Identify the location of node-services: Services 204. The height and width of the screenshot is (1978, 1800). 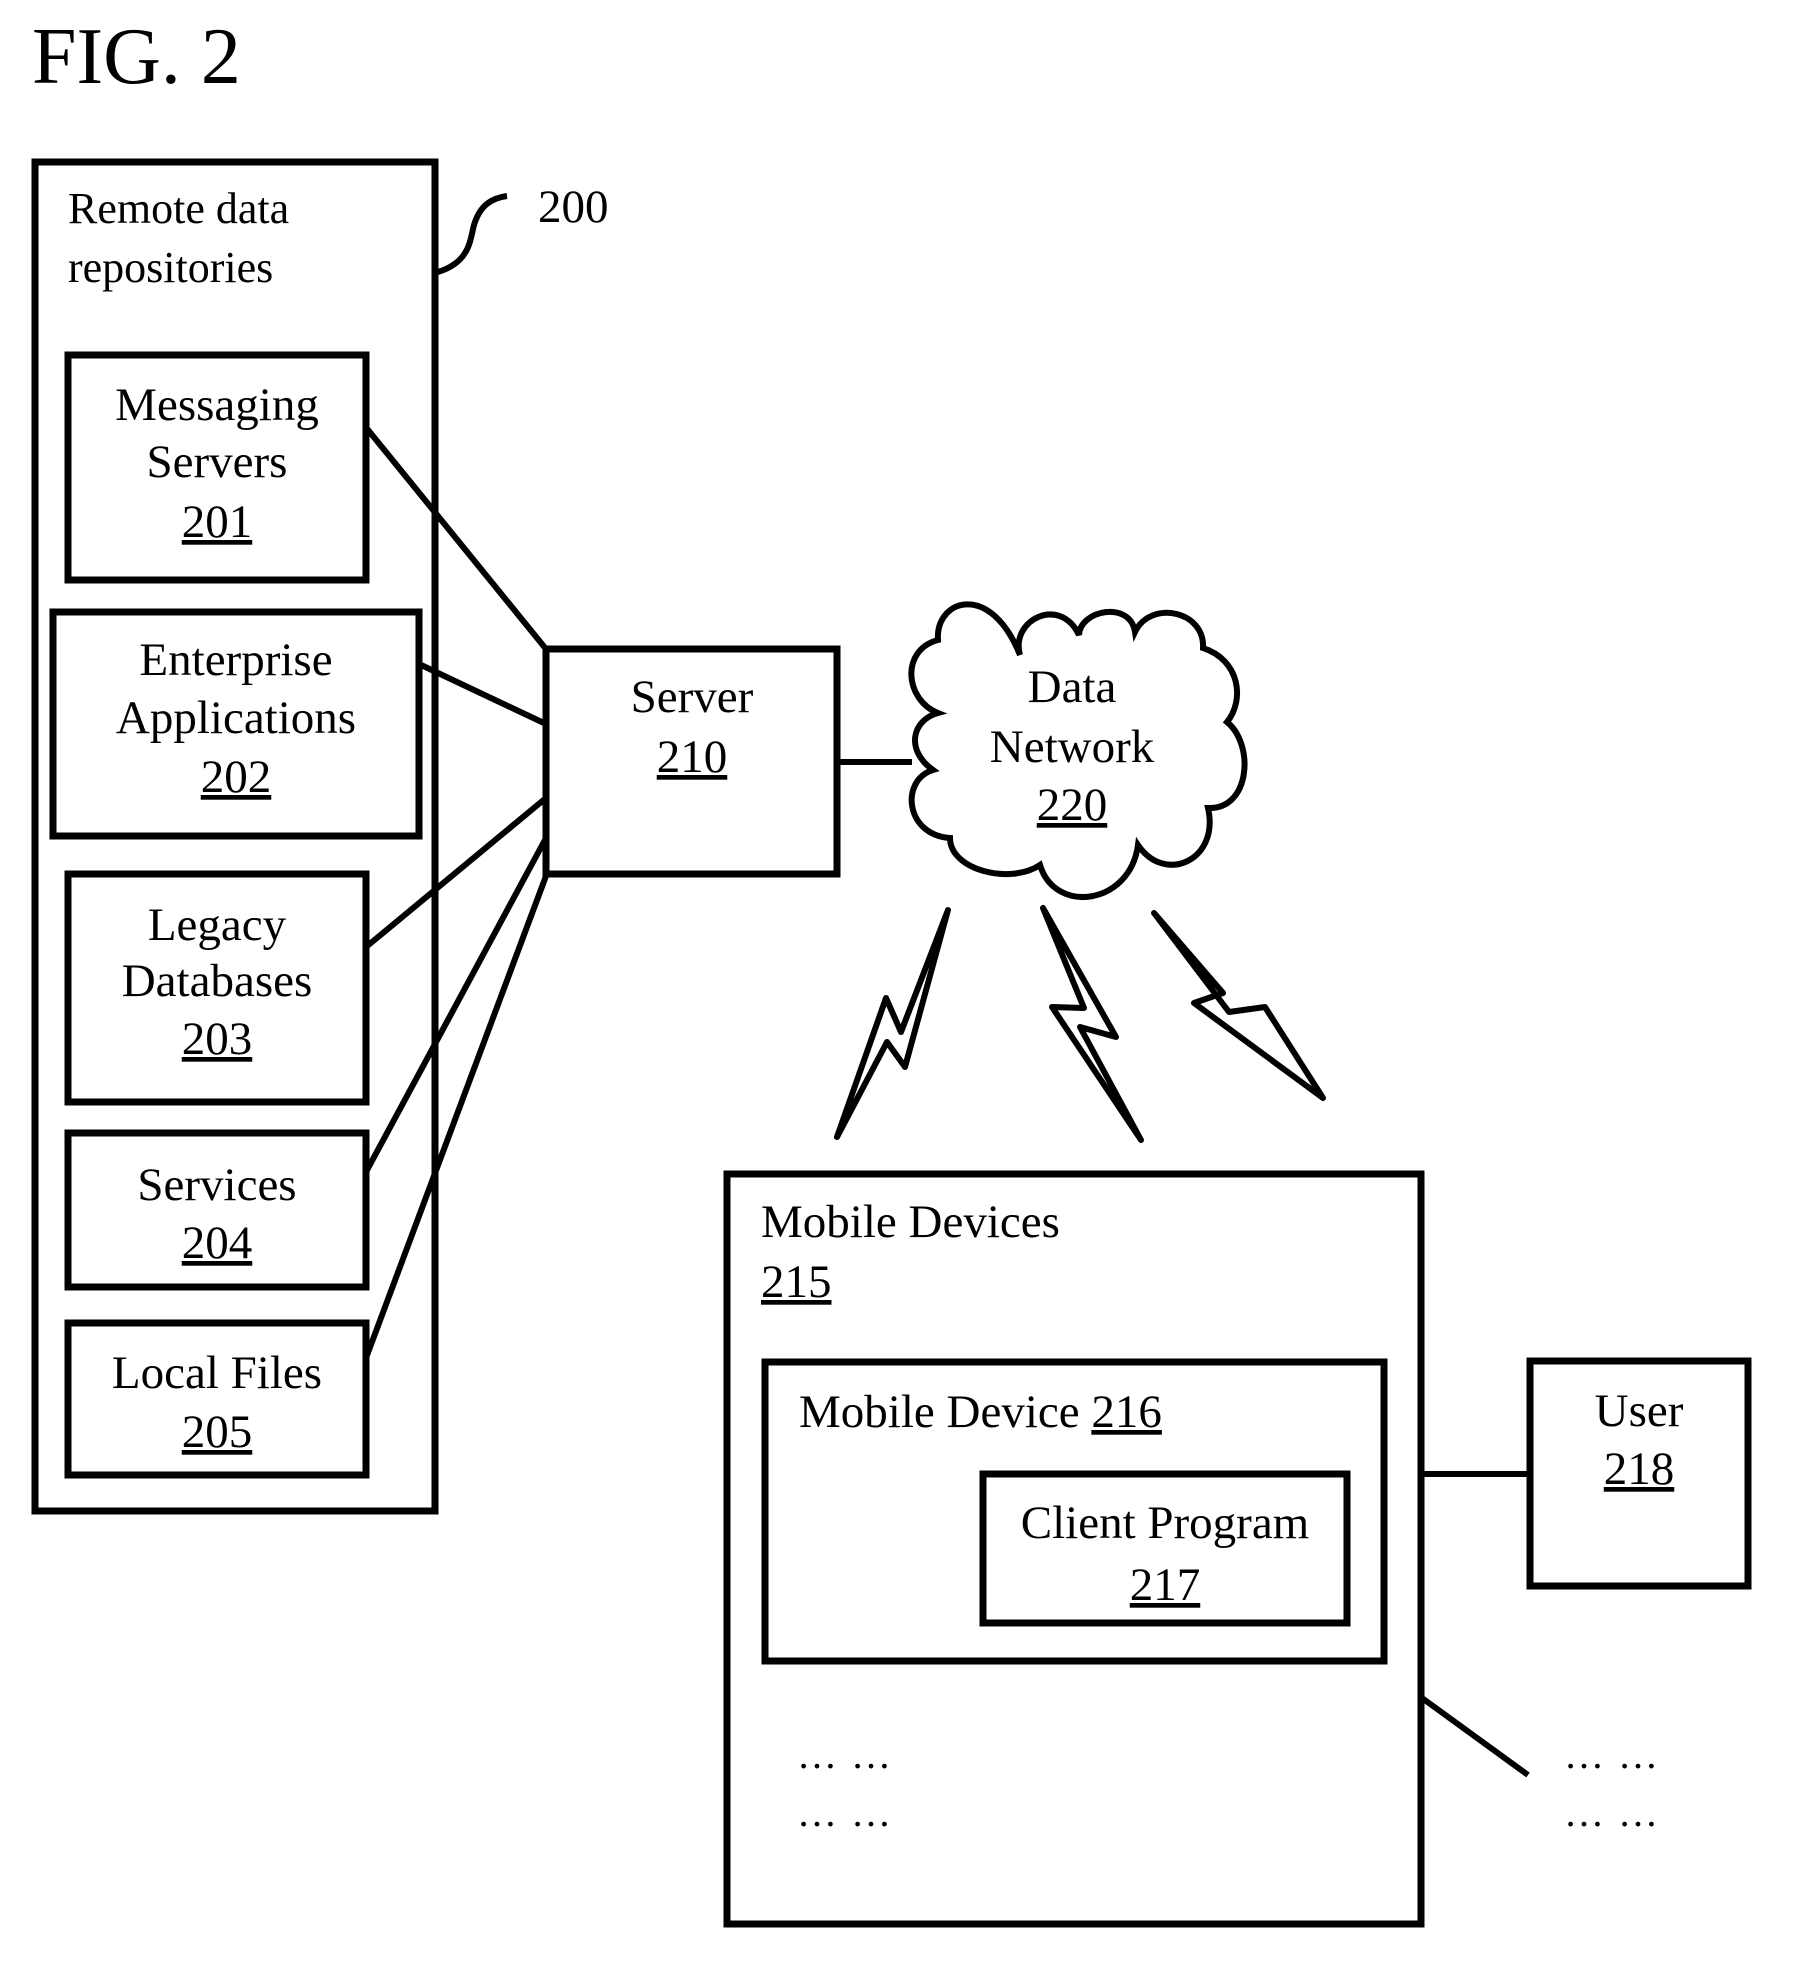
(217, 1210).